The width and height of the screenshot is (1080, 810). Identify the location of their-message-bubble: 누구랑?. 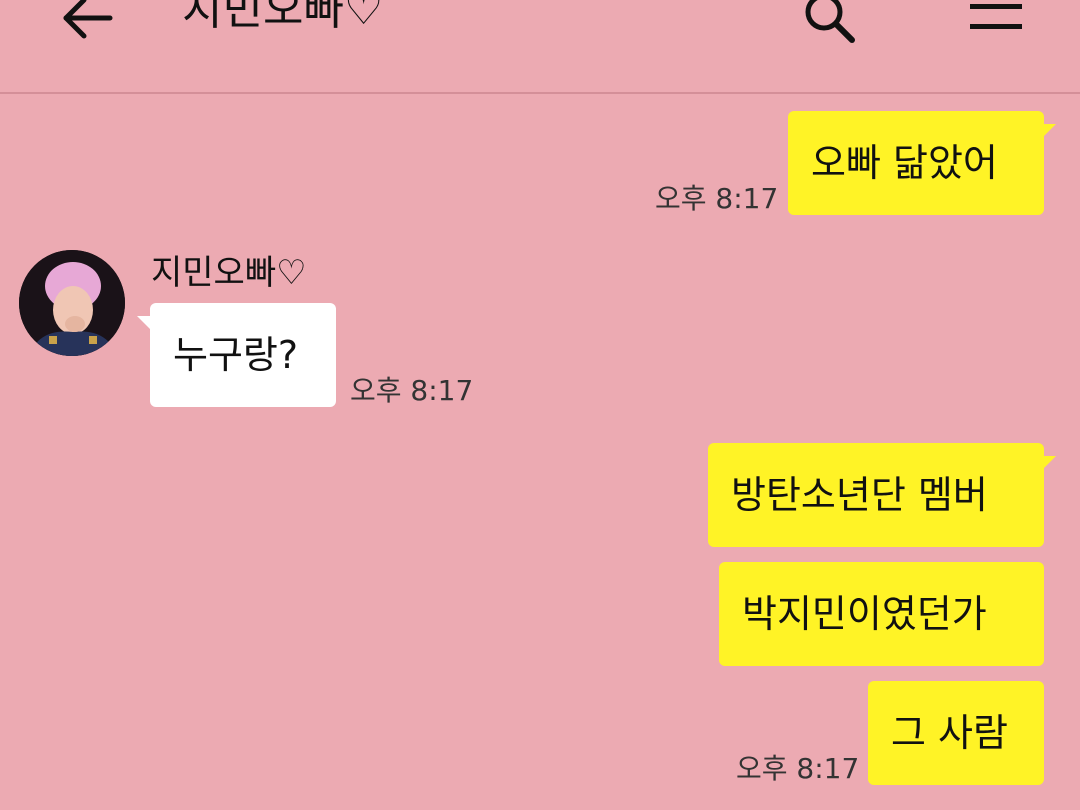
(243, 355).